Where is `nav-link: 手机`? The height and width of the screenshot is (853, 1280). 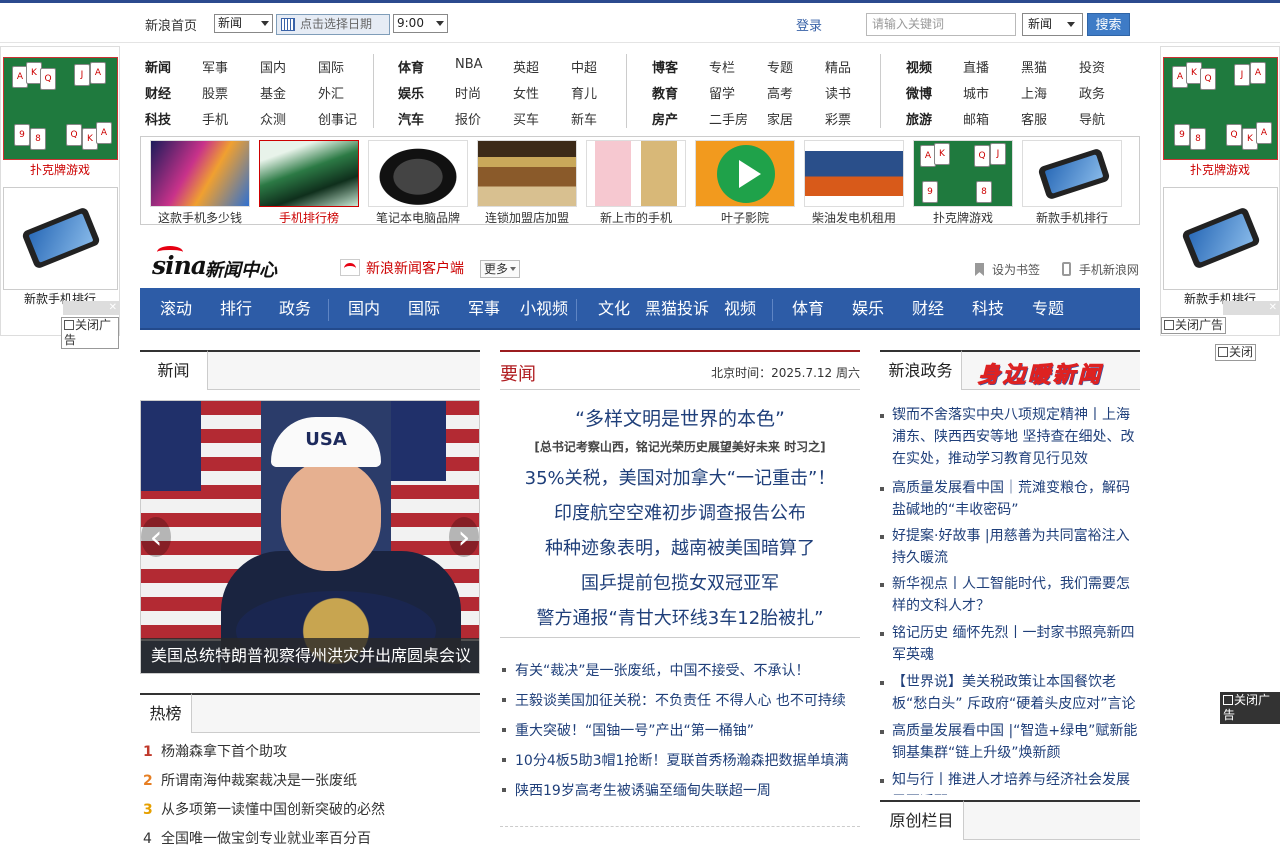 nav-link: 手机 is located at coordinates (215, 118).